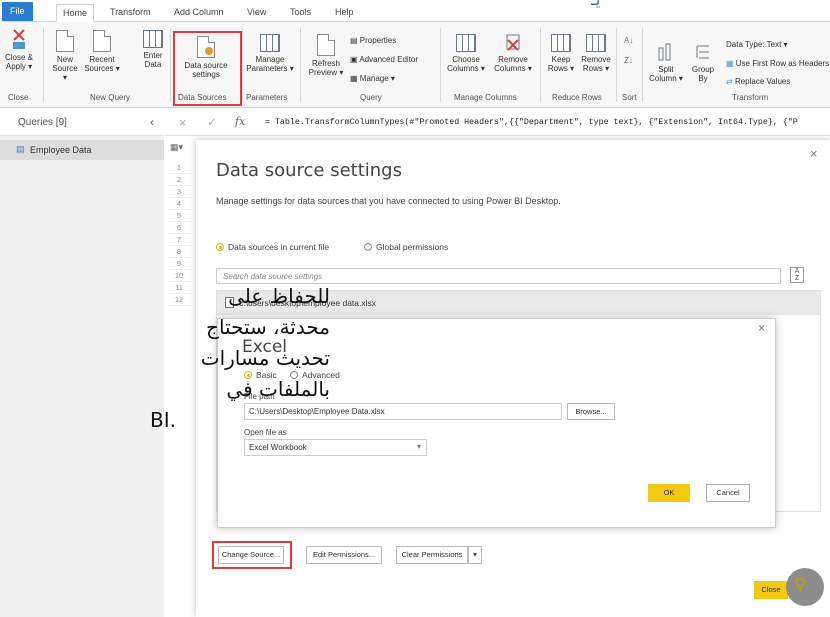  Describe the element at coordinates (183, 122) in the screenshot. I see `cancel-formula-icon: ×` at that location.